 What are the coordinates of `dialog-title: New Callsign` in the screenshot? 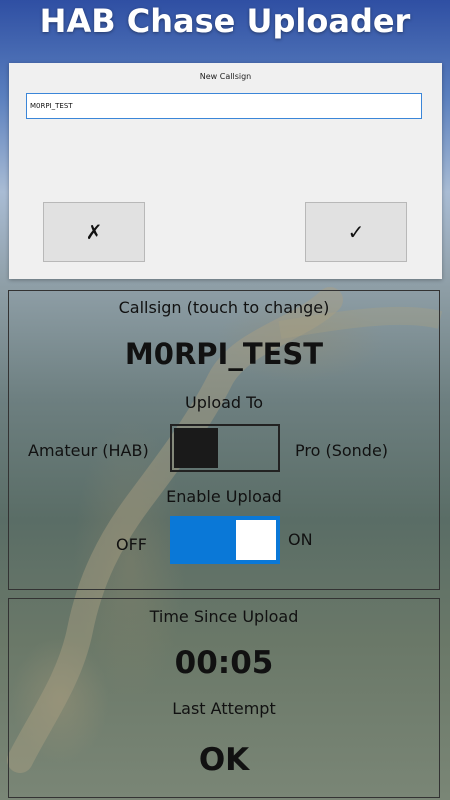 It's located at (225, 76).